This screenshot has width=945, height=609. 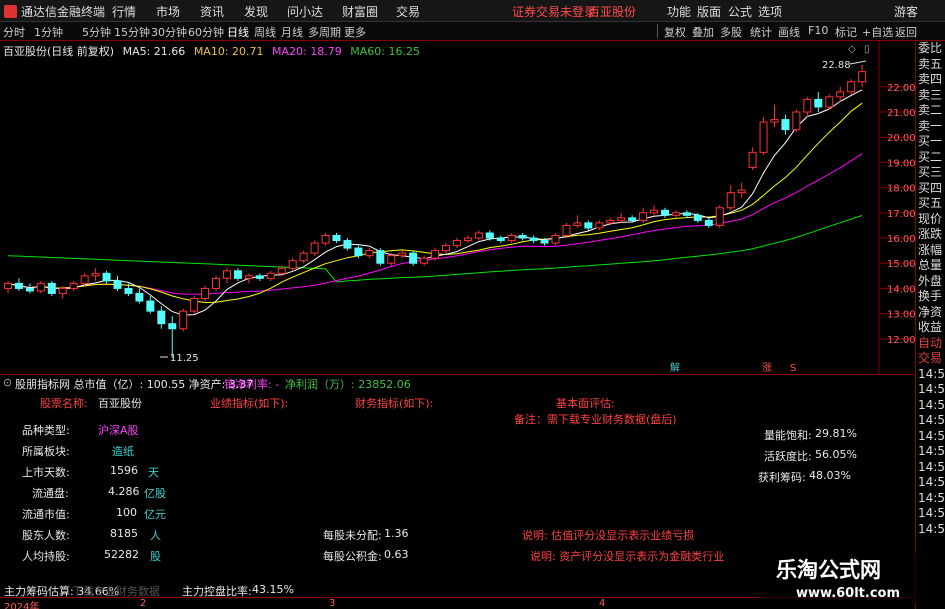 What do you see at coordinates (818, 30) in the screenshot?
I see `f10-button: F10` at bounding box center [818, 30].